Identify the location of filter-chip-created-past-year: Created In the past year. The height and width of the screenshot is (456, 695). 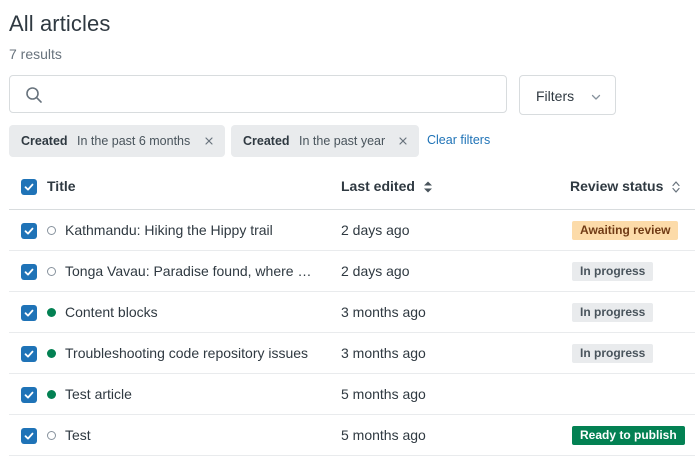
(325, 141).